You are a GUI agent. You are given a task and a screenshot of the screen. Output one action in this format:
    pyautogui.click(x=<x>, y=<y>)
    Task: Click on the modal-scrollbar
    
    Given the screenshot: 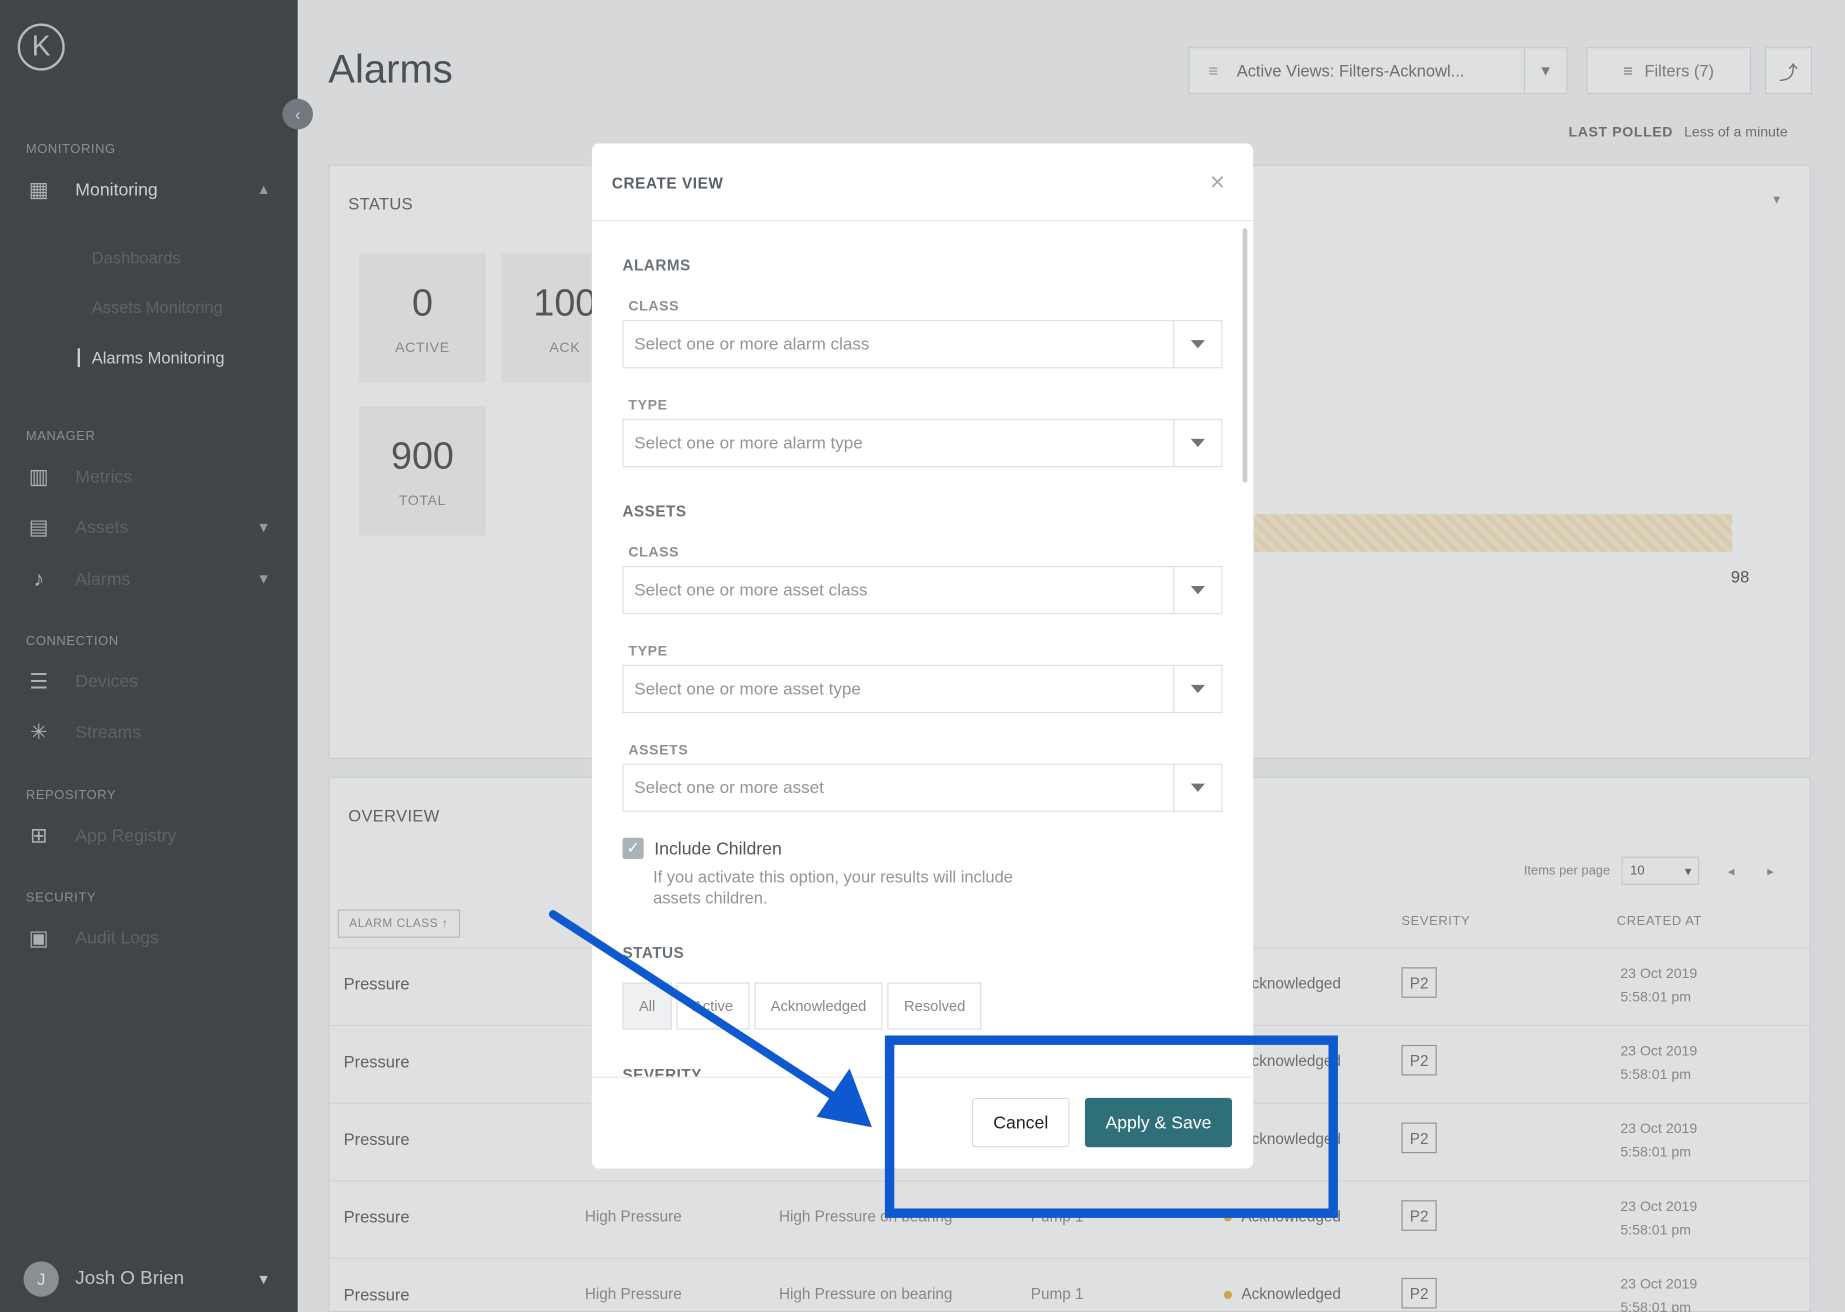 What is the action you would take?
    pyautogui.click(x=1245, y=355)
    